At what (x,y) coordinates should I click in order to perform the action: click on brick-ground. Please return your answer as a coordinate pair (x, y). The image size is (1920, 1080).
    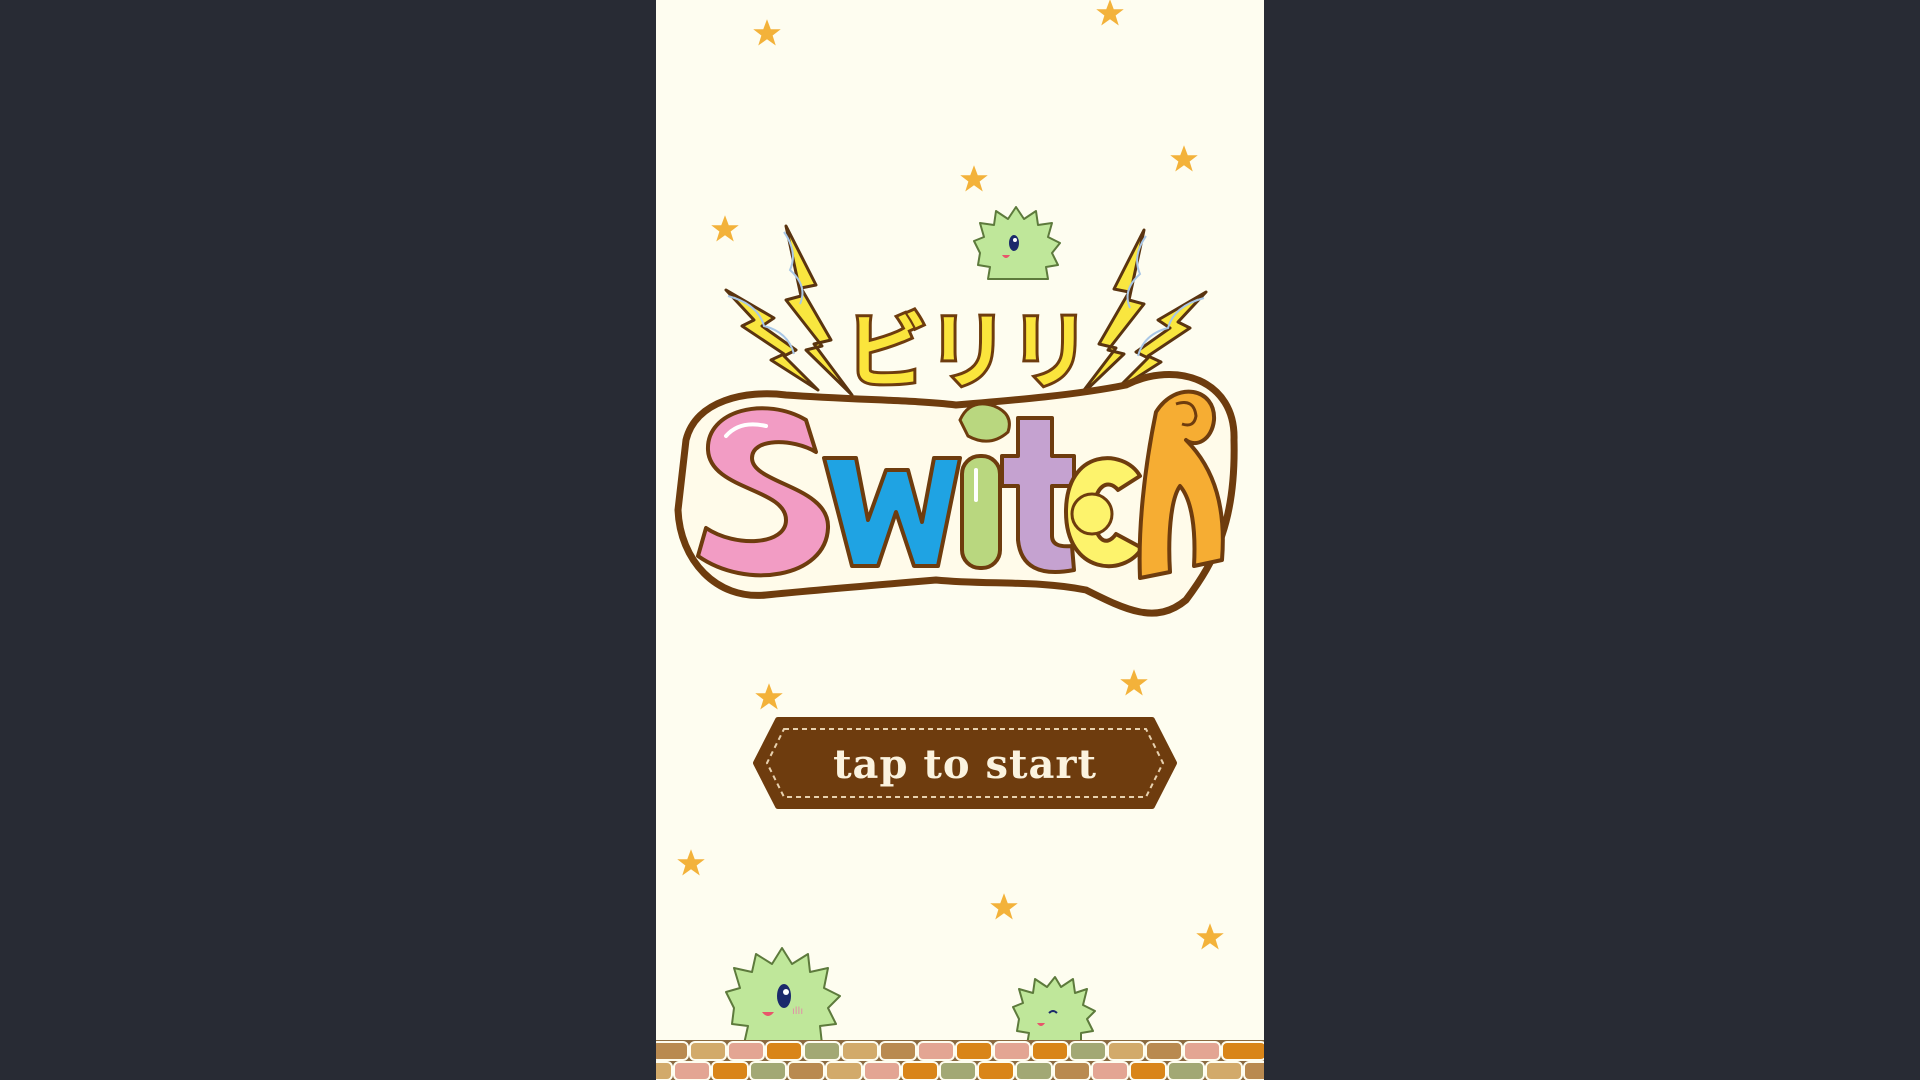
    Looking at the image, I should click on (960, 1060).